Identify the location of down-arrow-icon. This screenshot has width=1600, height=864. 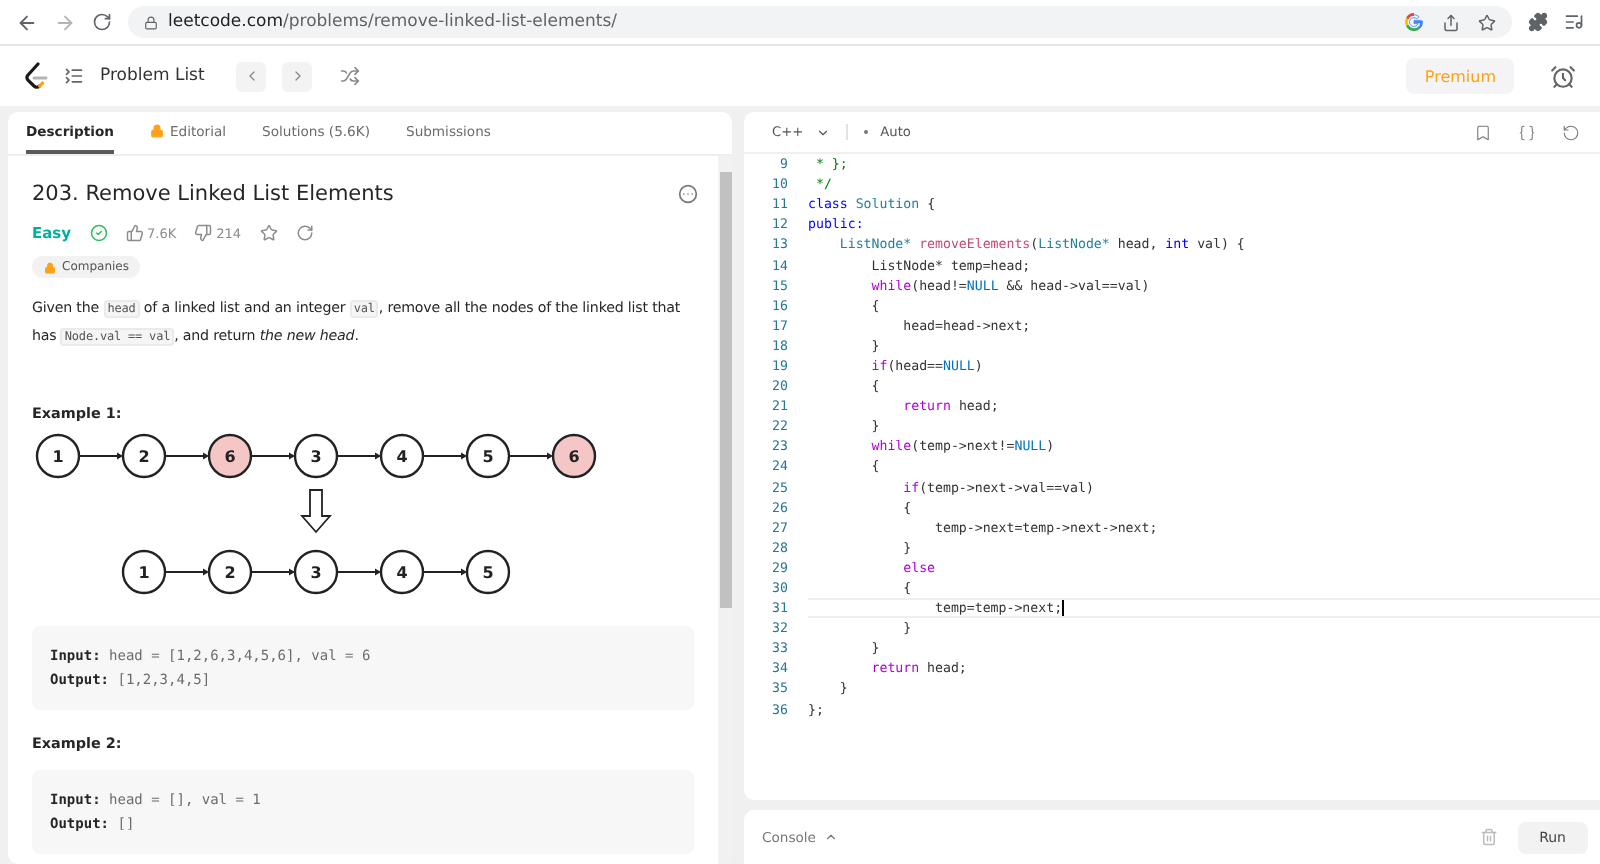
(316, 511).